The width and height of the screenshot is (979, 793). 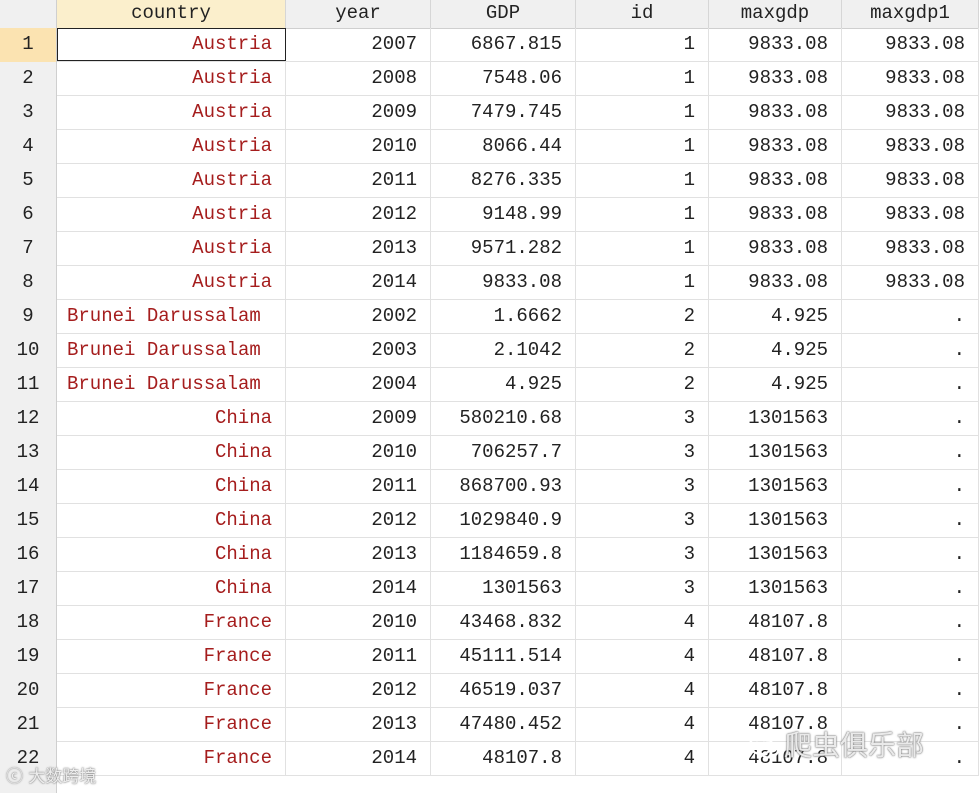 I want to click on cell-year: 2011, so click(x=358, y=180).